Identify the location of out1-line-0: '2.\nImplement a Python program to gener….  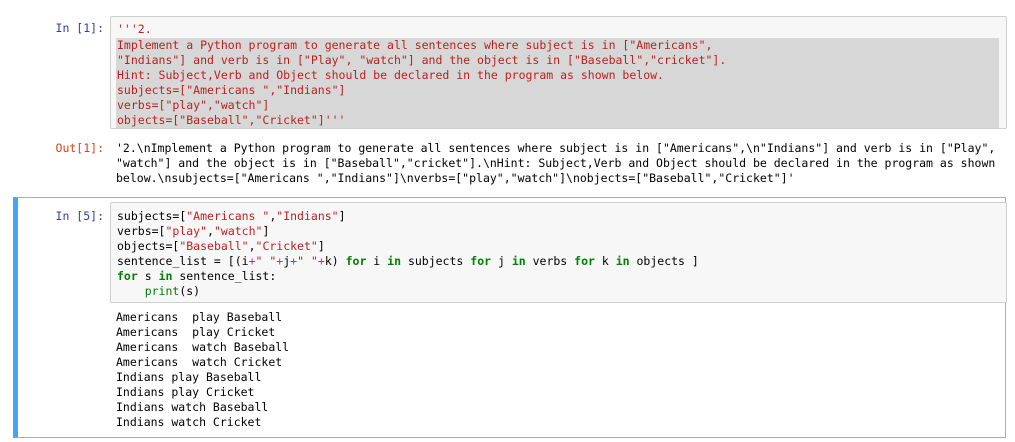
(556, 148).